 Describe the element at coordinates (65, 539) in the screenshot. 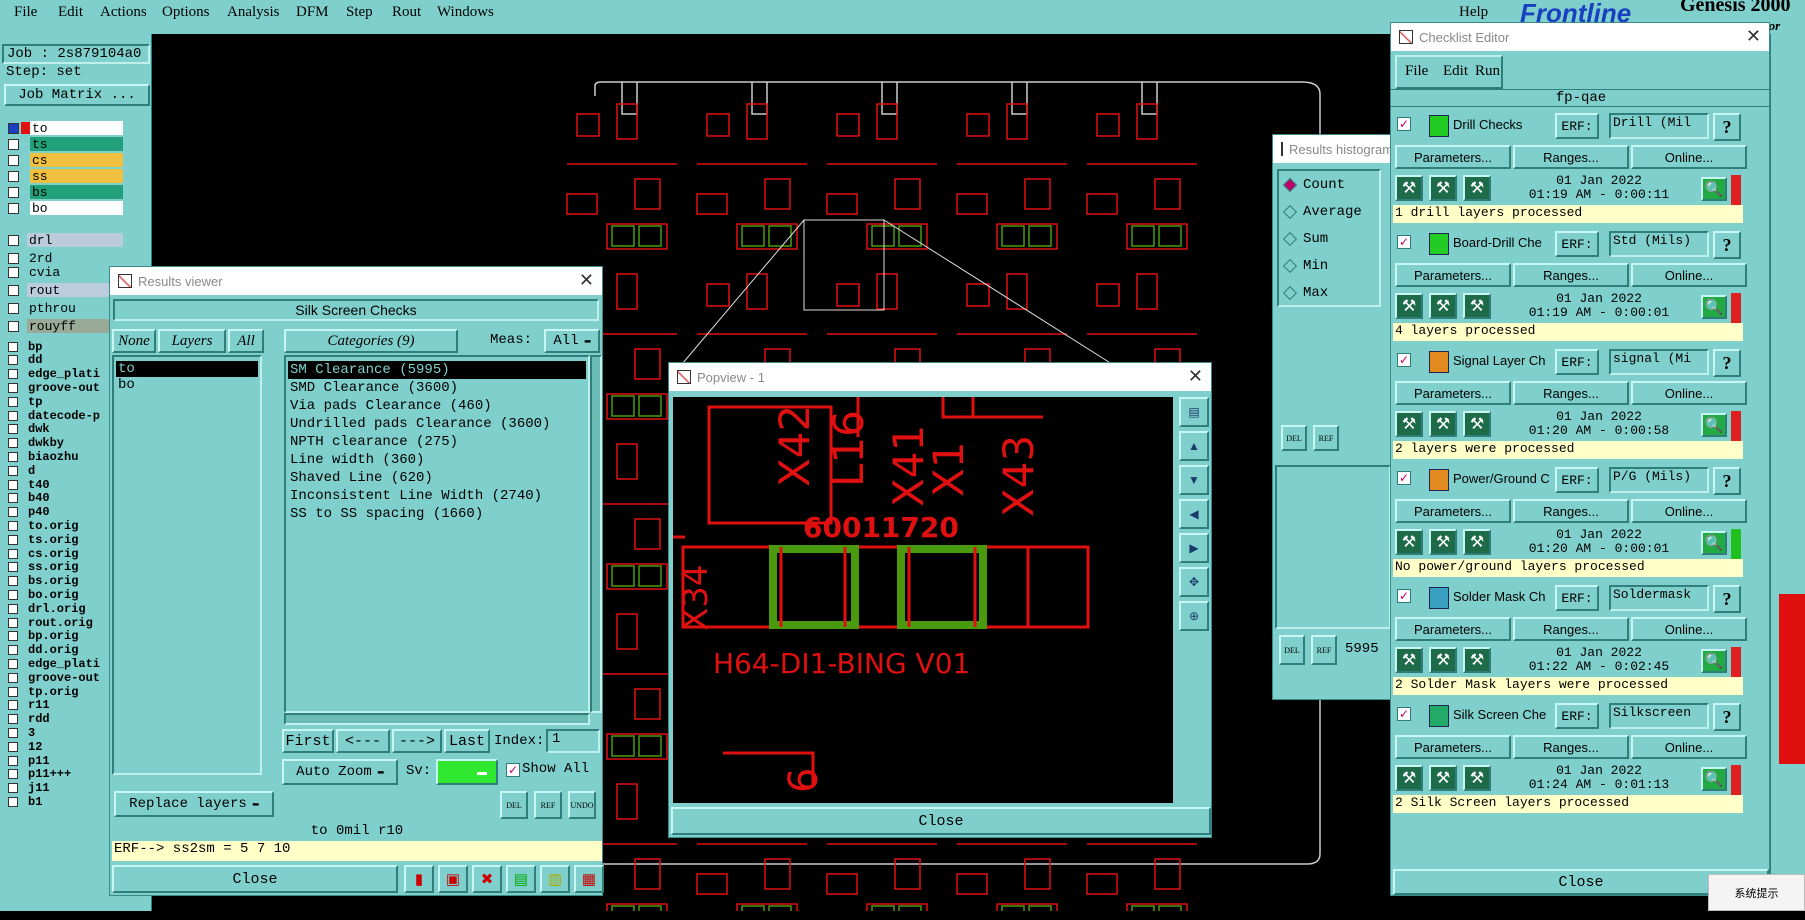

I see `layer-row: ts.orig` at that location.